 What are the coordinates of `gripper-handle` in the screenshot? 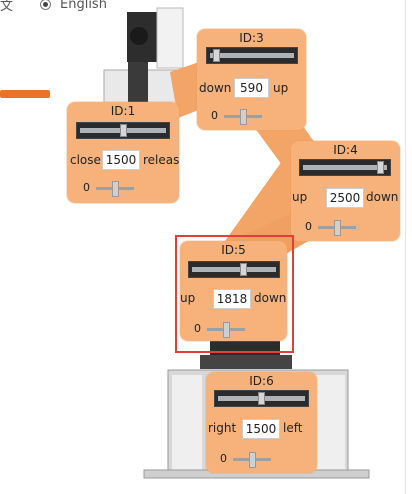 It's located at (25, 94).